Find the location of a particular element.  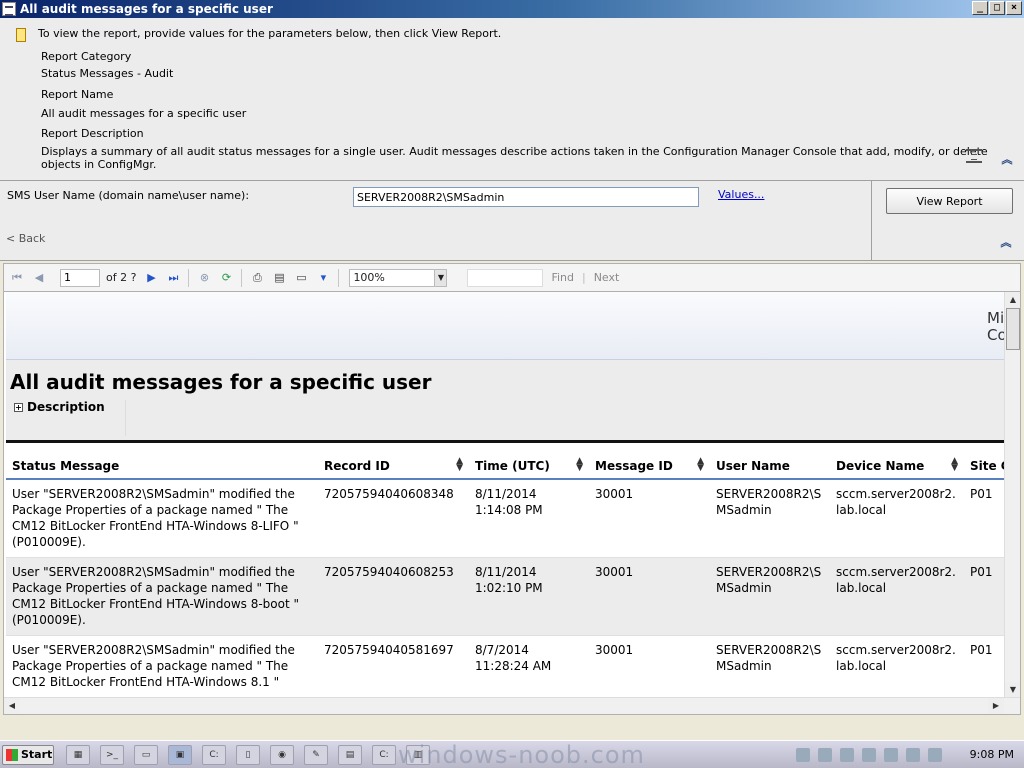

vertical-scrollbar: ▲ ▼ is located at coordinates (1012, 495).